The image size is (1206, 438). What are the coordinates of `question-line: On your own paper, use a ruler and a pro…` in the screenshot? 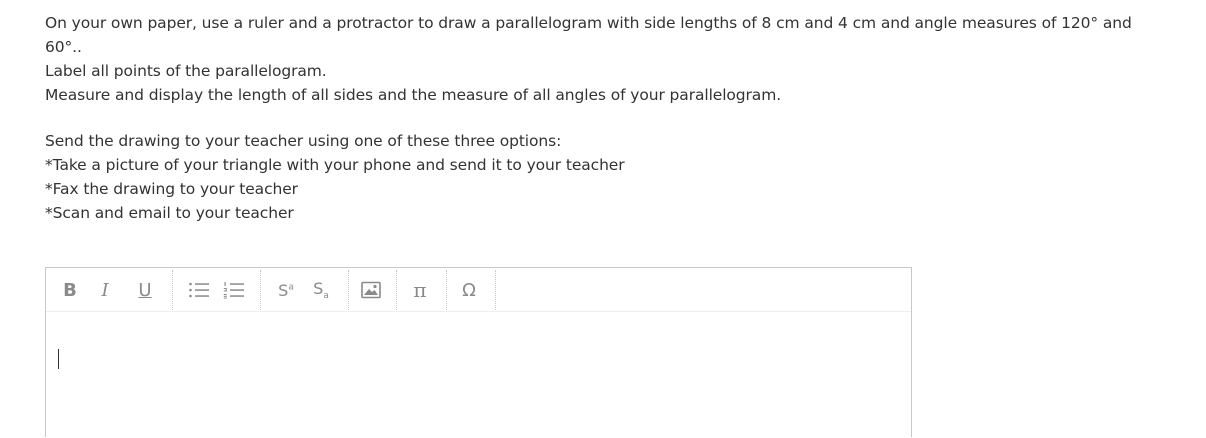 It's located at (588, 23).